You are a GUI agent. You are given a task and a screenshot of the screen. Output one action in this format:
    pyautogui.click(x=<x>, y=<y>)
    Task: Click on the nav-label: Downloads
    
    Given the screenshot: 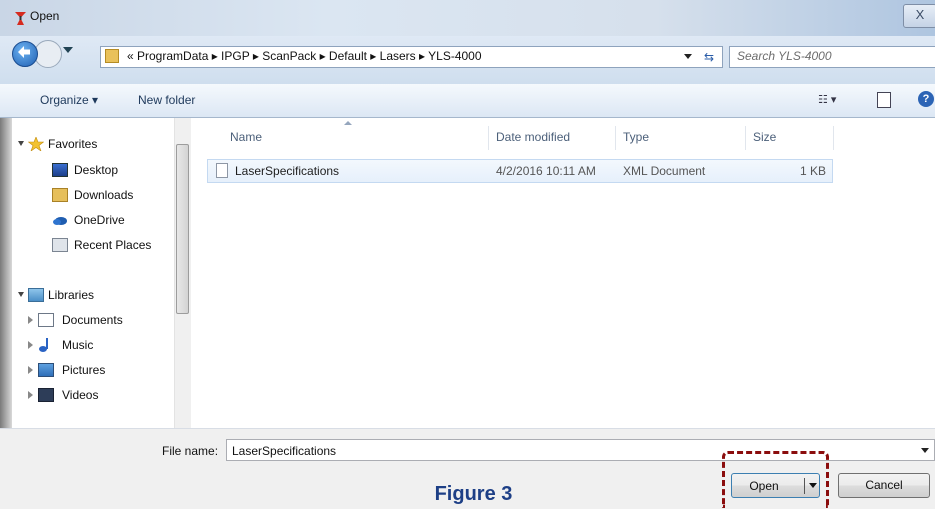 What is the action you would take?
    pyautogui.click(x=104, y=195)
    